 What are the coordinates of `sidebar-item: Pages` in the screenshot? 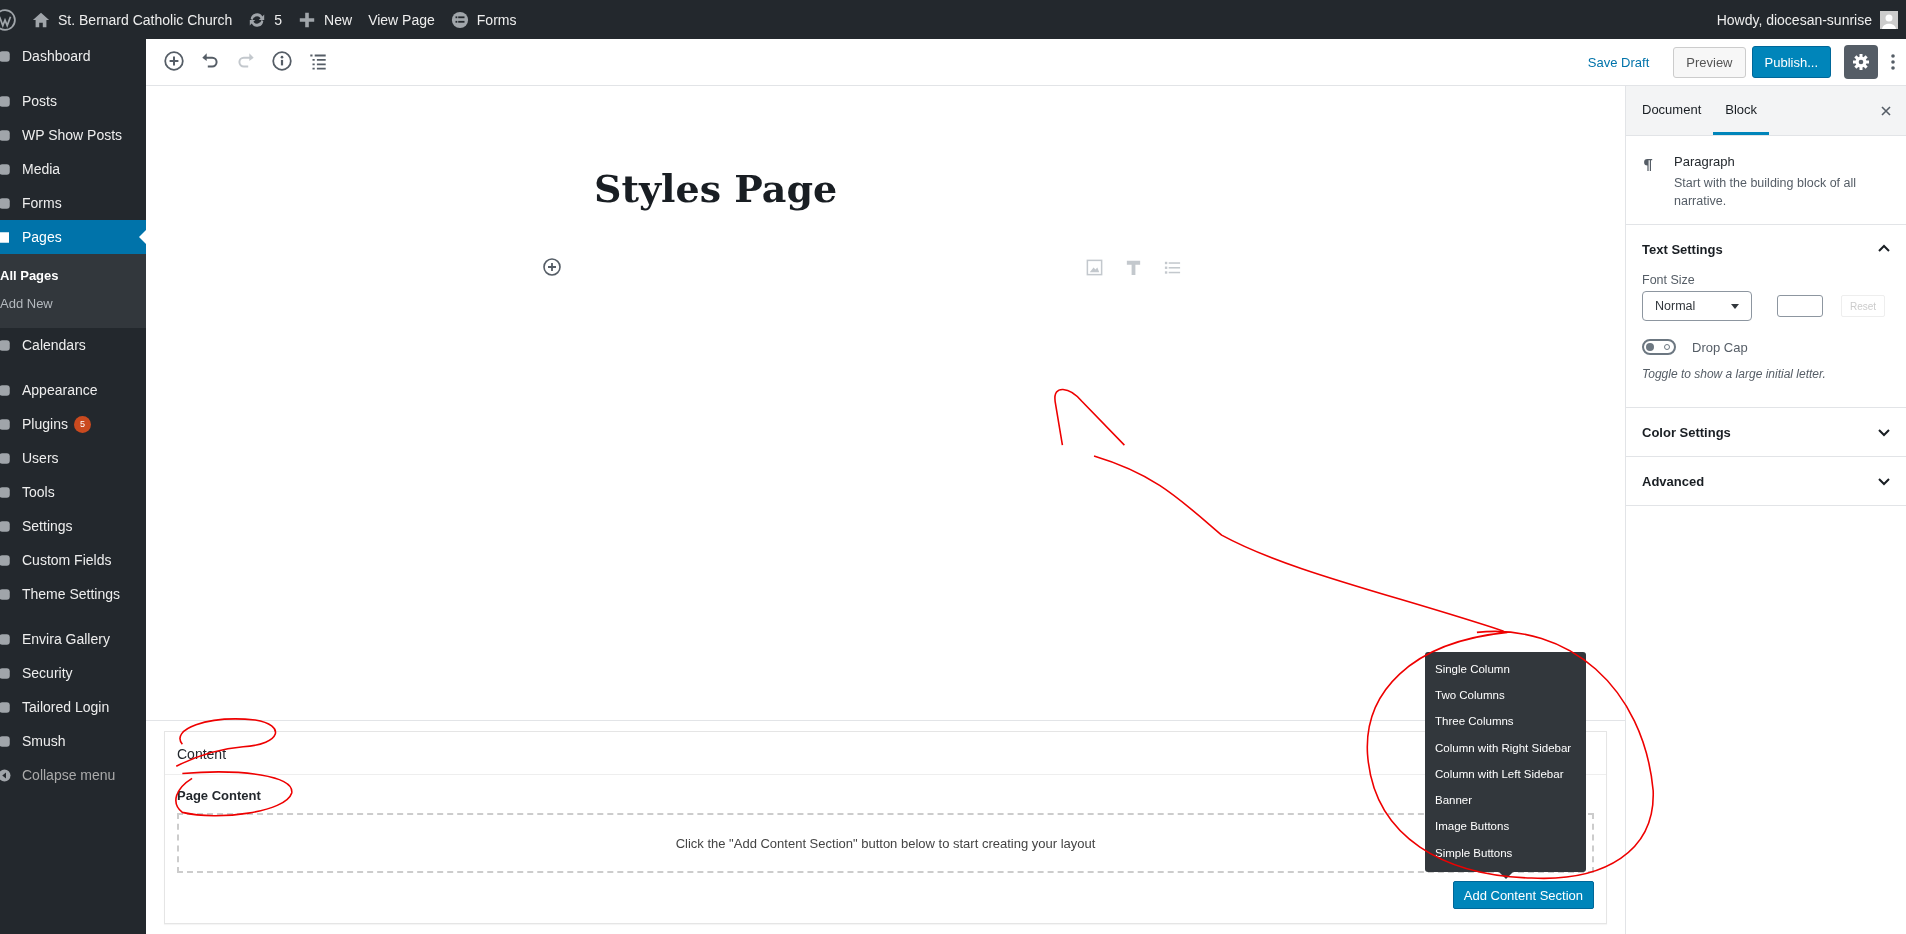 It's located at (73, 237).